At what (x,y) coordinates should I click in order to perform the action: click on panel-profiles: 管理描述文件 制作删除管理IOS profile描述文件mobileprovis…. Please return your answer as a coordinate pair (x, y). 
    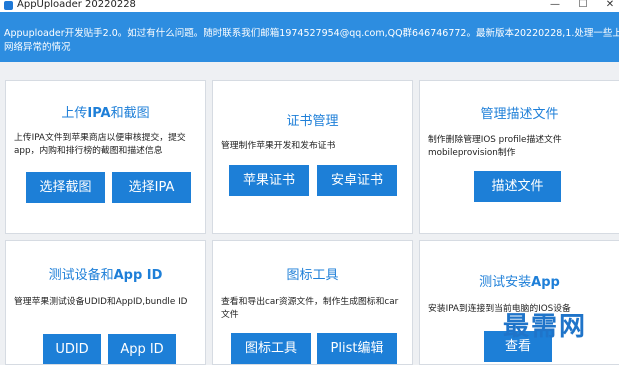
    Looking at the image, I should click on (519, 157).